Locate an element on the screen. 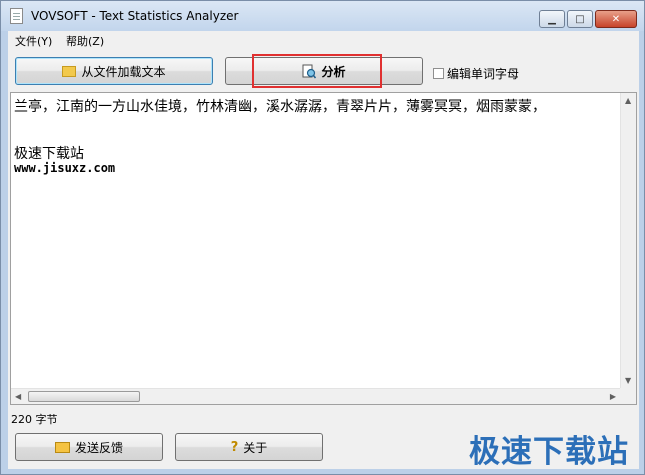  edit-word-letters-checkbox: 编辑单词字母 is located at coordinates (476, 73).